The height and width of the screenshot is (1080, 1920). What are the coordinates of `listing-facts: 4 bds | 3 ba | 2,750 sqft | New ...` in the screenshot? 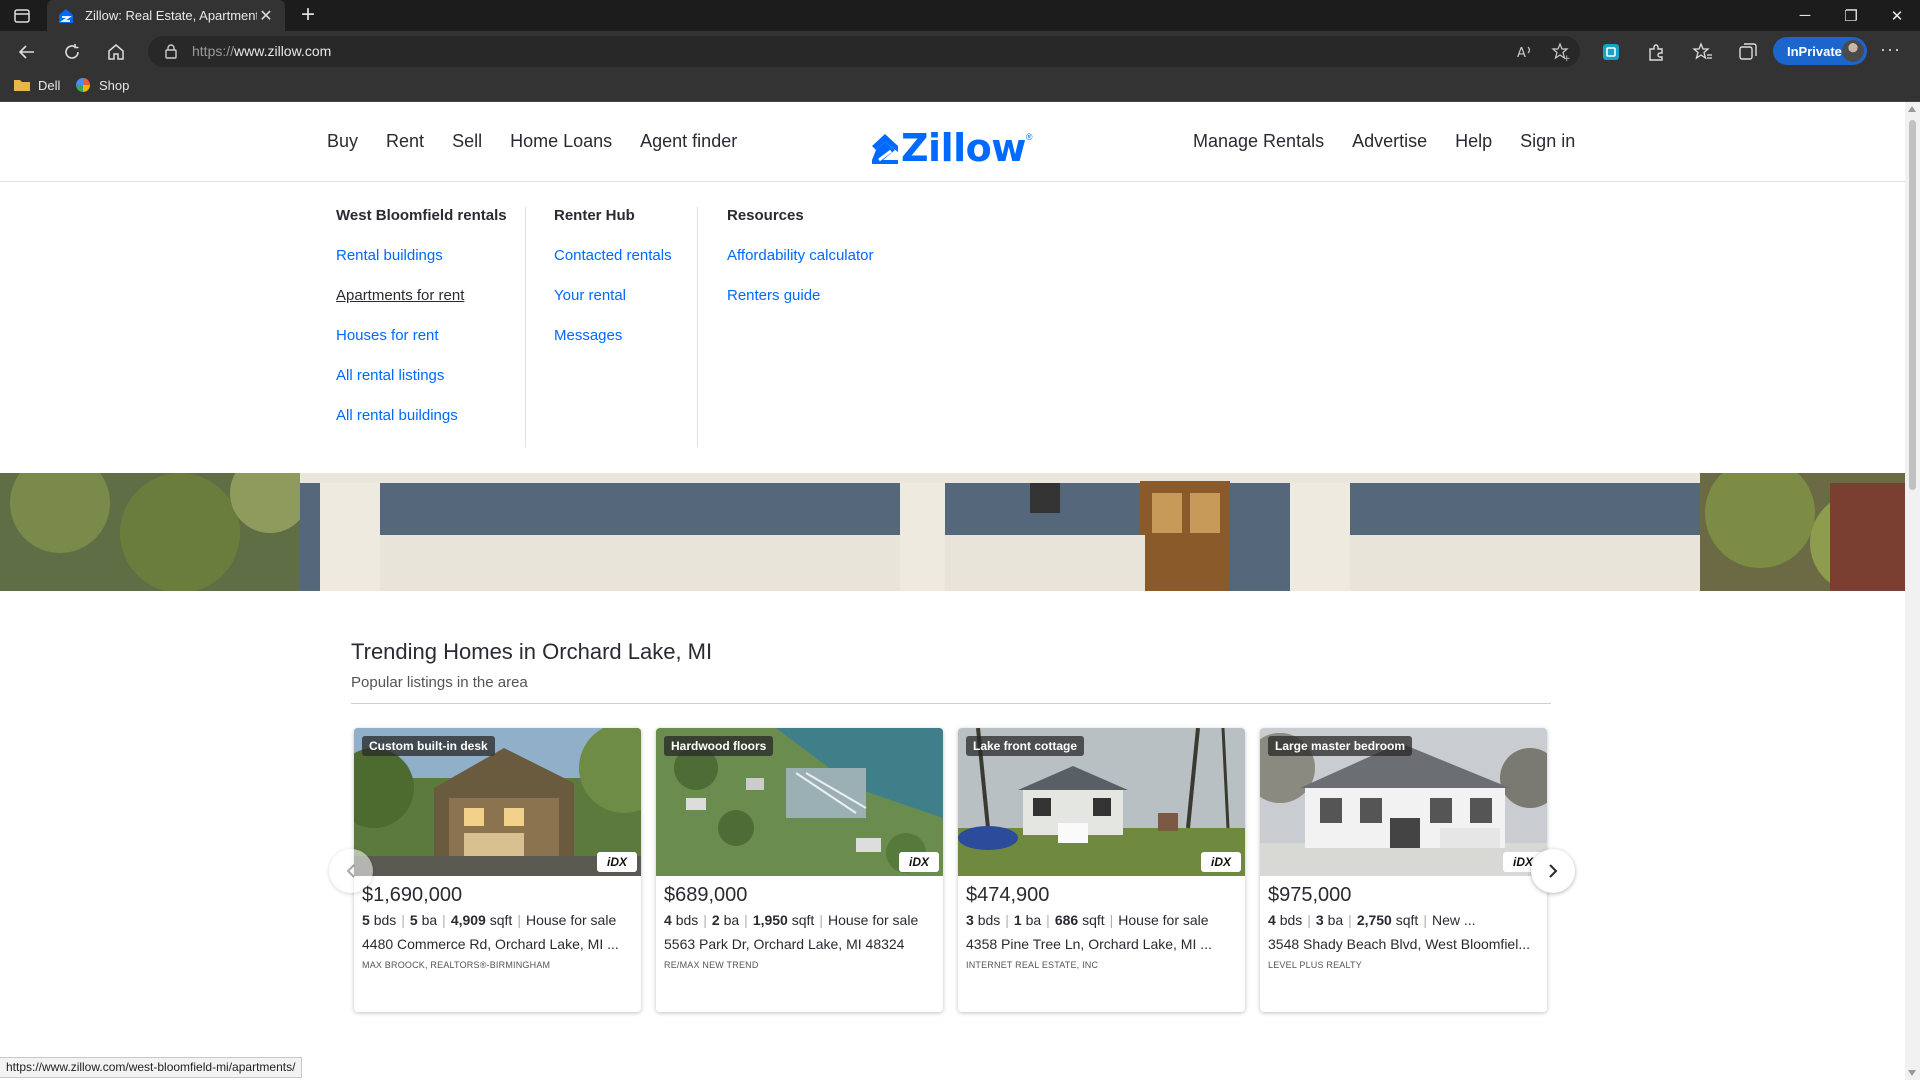 It's located at (1372, 920).